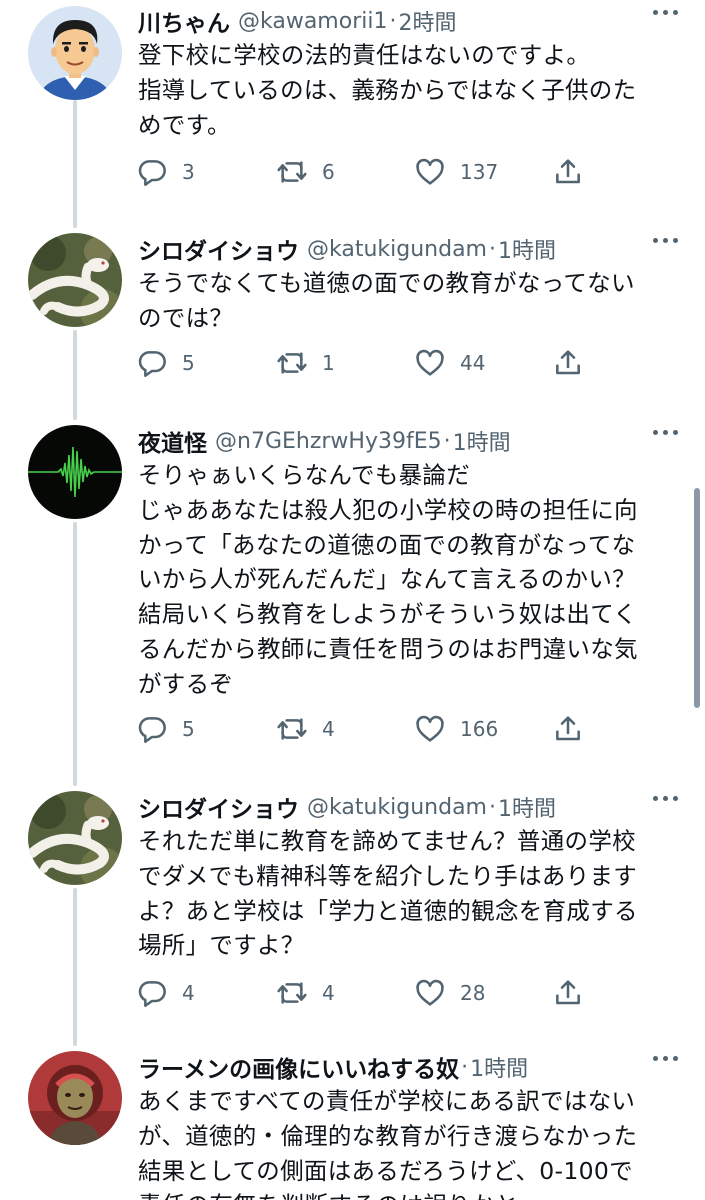 This screenshot has width=705, height=1200. Describe the element at coordinates (387, 89) in the screenshot. I see `tweet-text-line: 指導しているのは、義務からではなく子供のた` at that location.